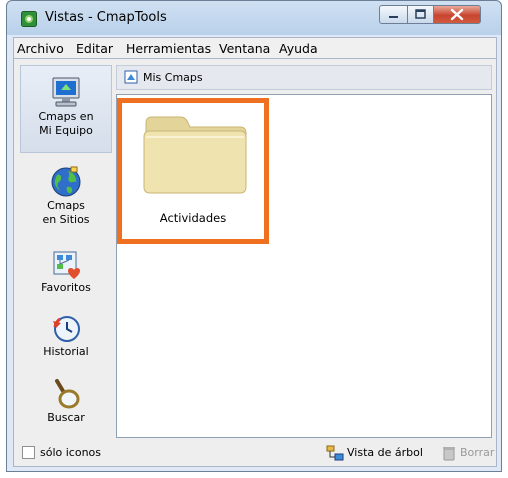  Describe the element at coordinates (193, 218) in the screenshot. I see `folder-label: Actividades` at that location.